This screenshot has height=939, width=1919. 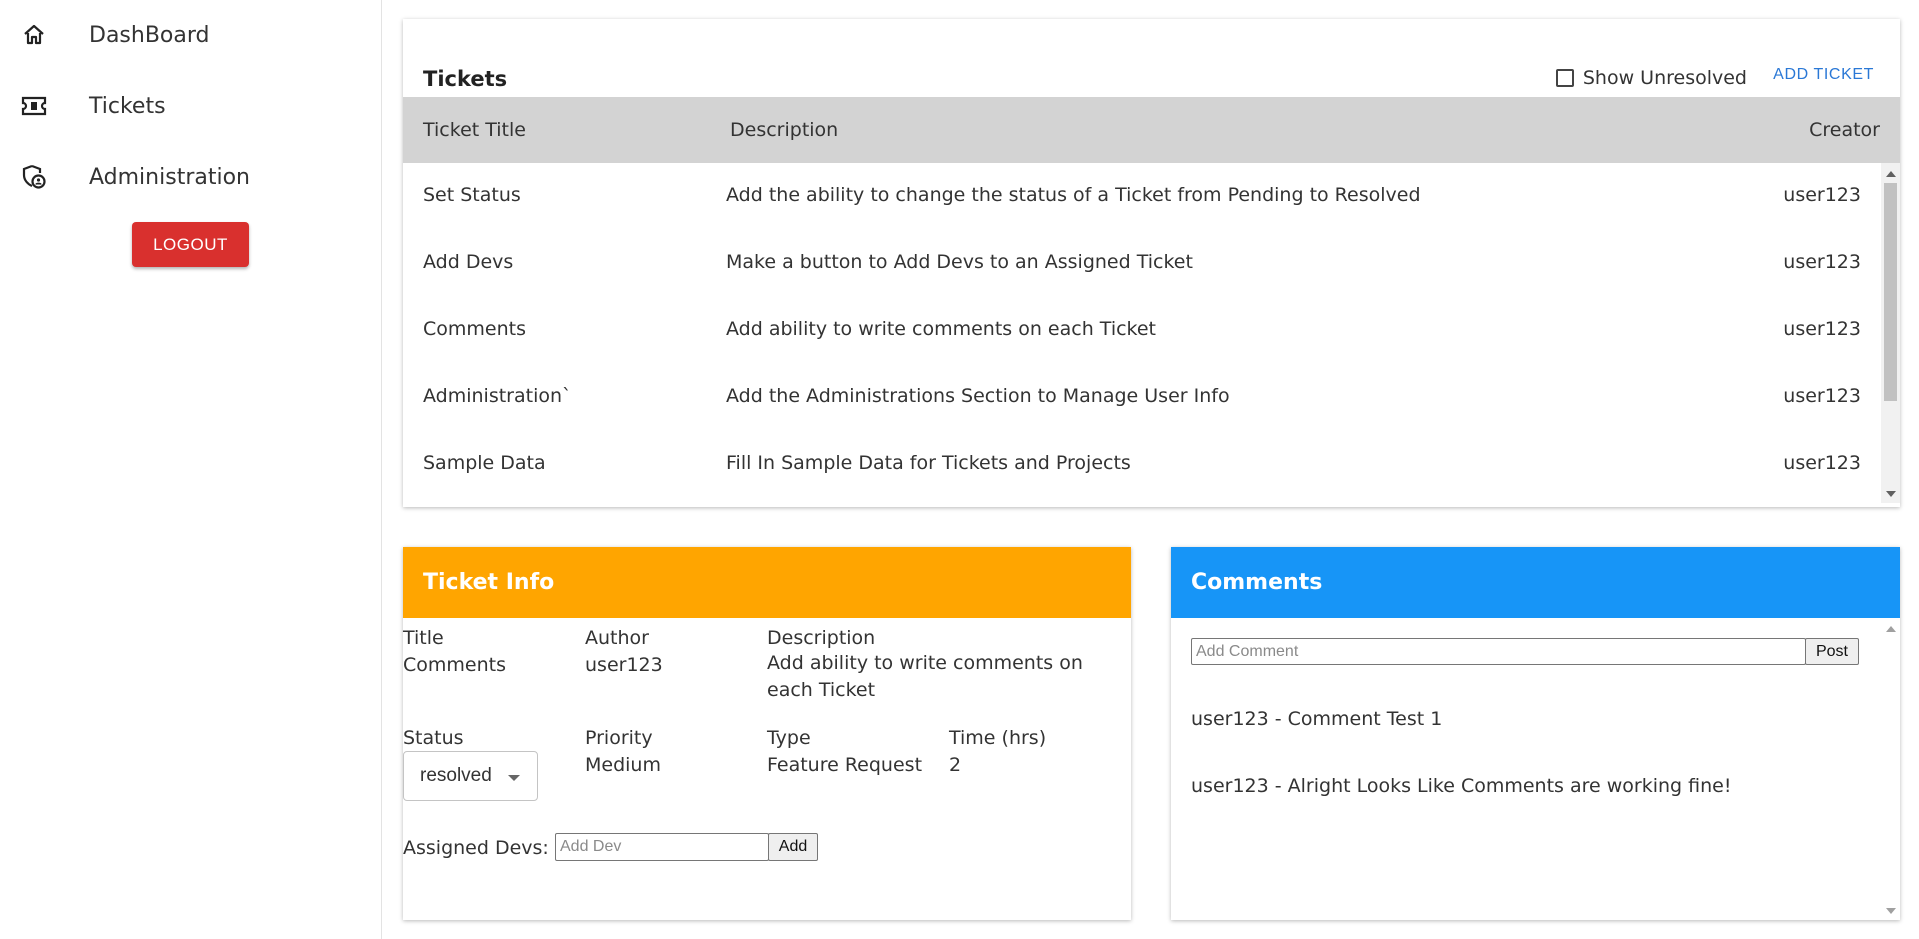 I want to click on sidebar-item-tickets: Tickets, so click(x=93, y=106).